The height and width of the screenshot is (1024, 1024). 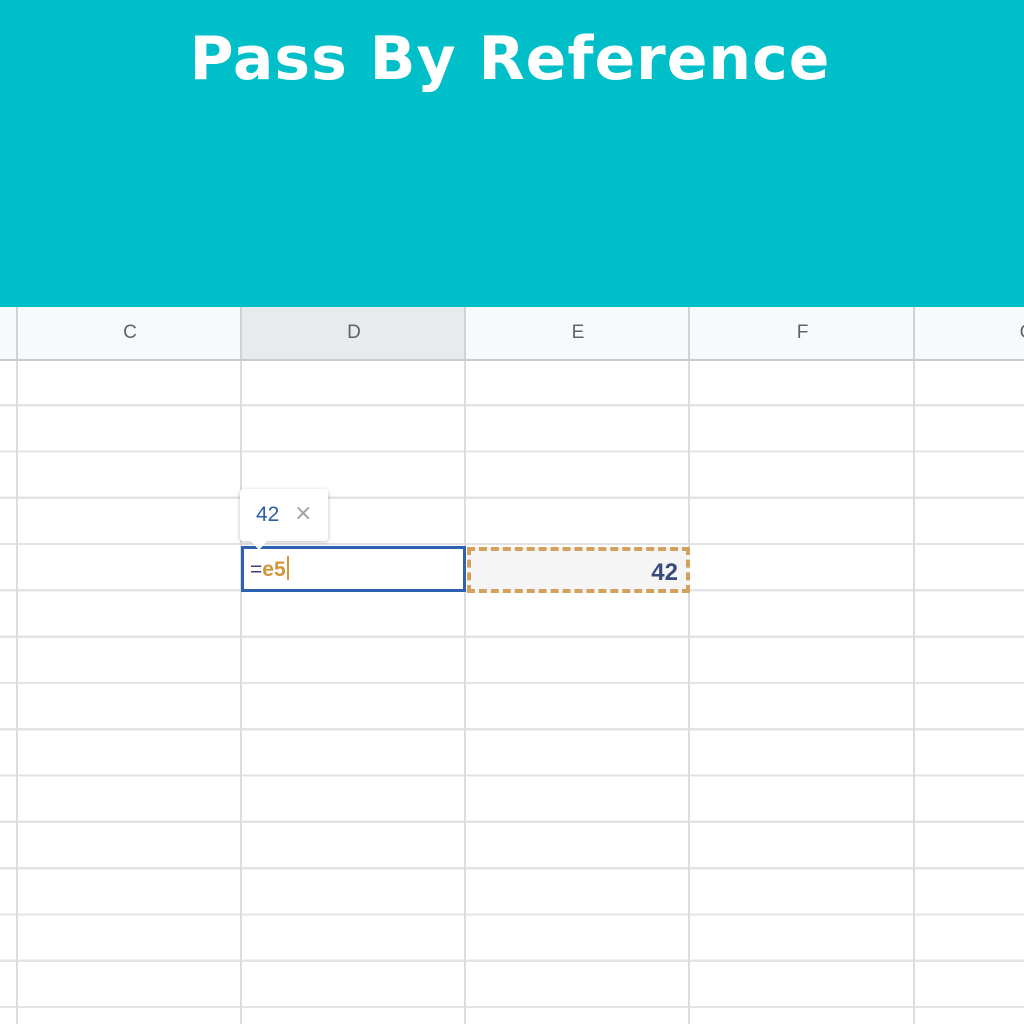 What do you see at coordinates (129, 333) in the screenshot?
I see `column-header-c: C` at bounding box center [129, 333].